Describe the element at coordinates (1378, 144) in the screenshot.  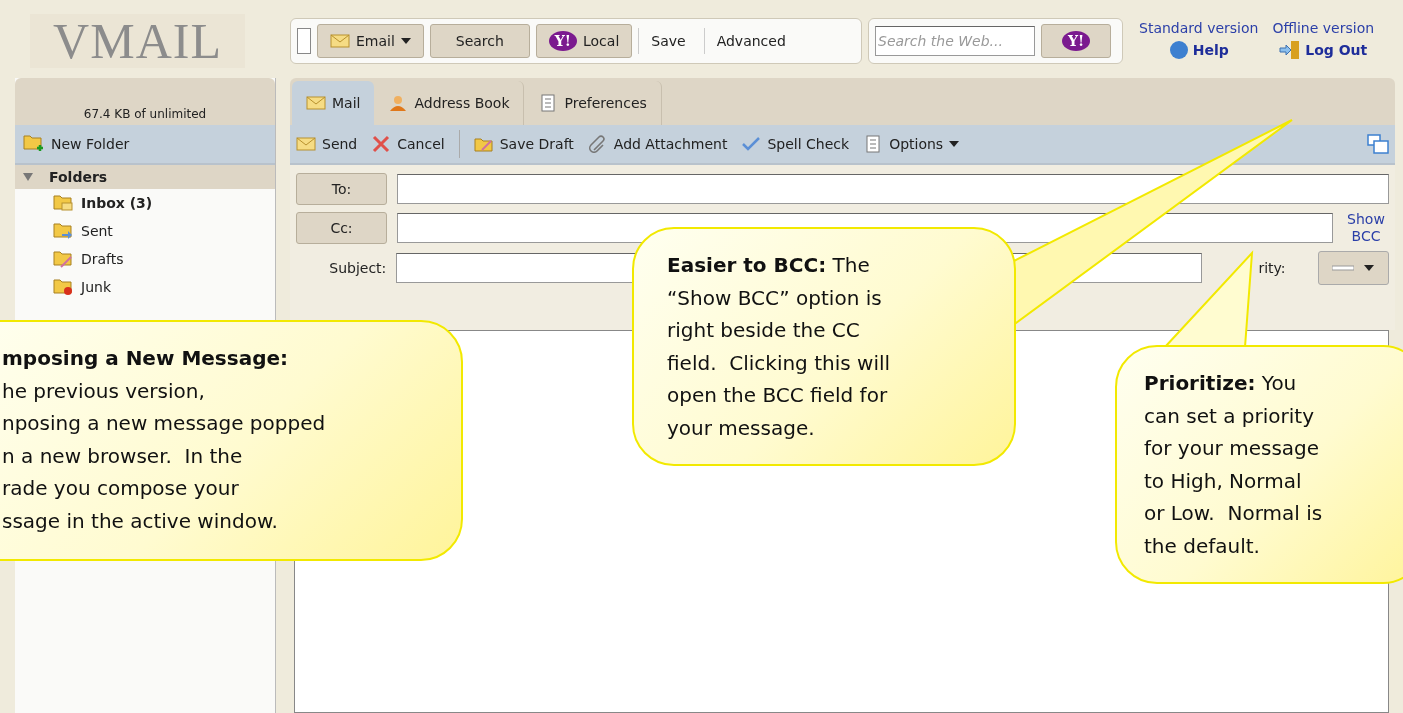
I see `popout-icon` at that location.